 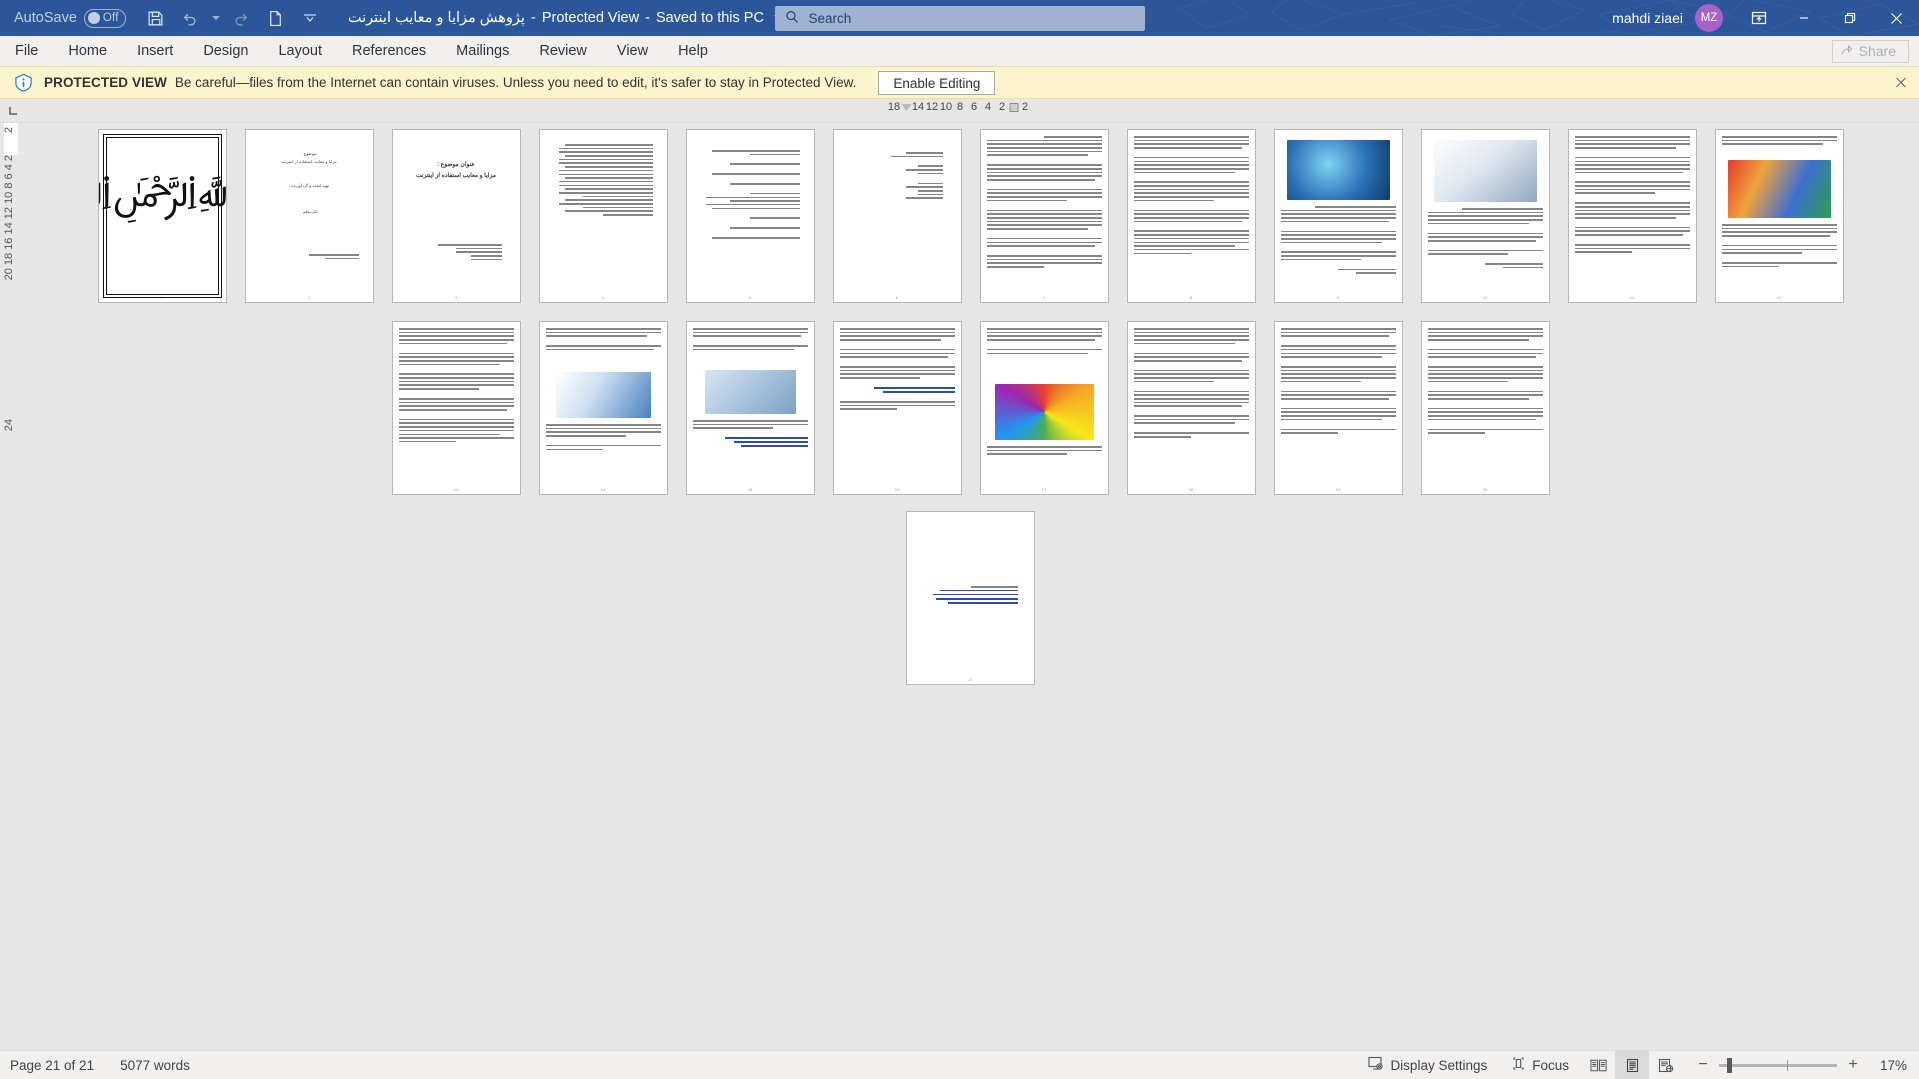 What do you see at coordinates (1870, 51) in the screenshot?
I see `share-button: Share` at bounding box center [1870, 51].